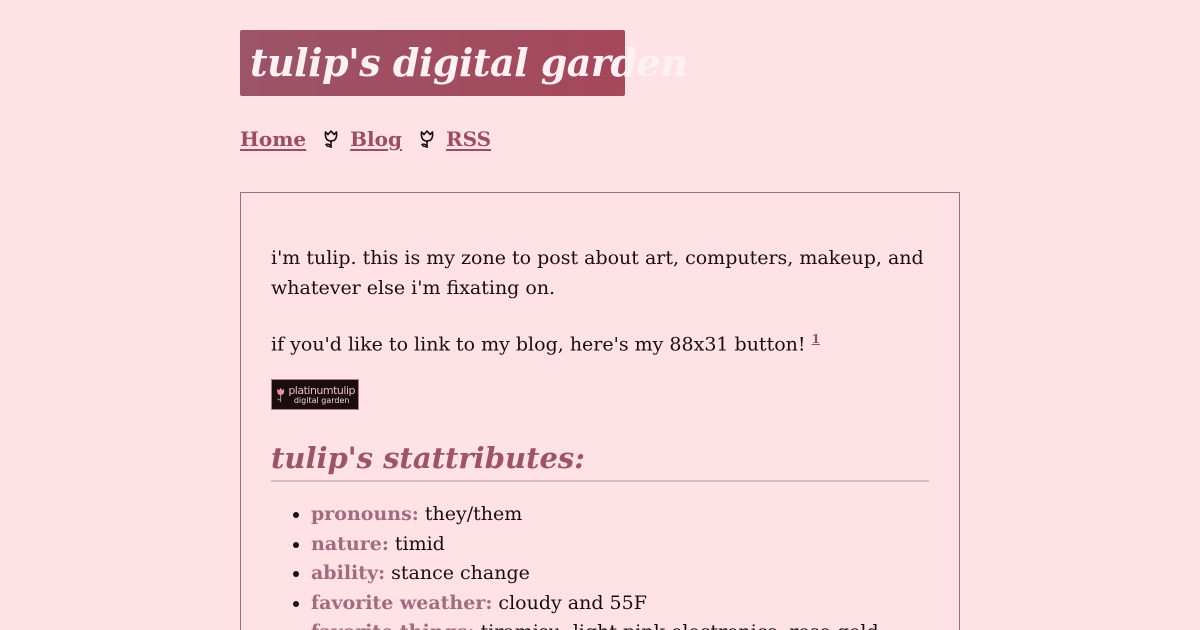  What do you see at coordinates (620, 515) in the screenshot?
I see `stats-item: pronouns: they/them` at bounding box center [620, 515].